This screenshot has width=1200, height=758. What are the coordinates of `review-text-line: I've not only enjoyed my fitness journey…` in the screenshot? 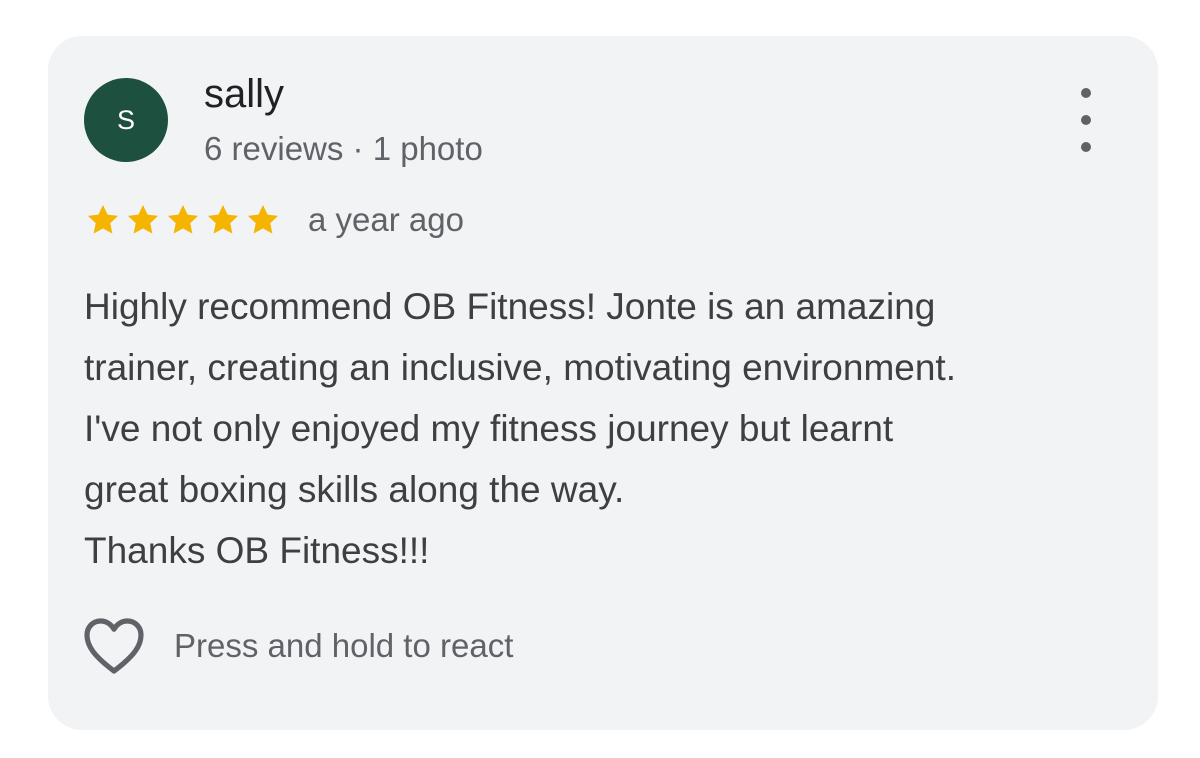 It's located at (489, 428).